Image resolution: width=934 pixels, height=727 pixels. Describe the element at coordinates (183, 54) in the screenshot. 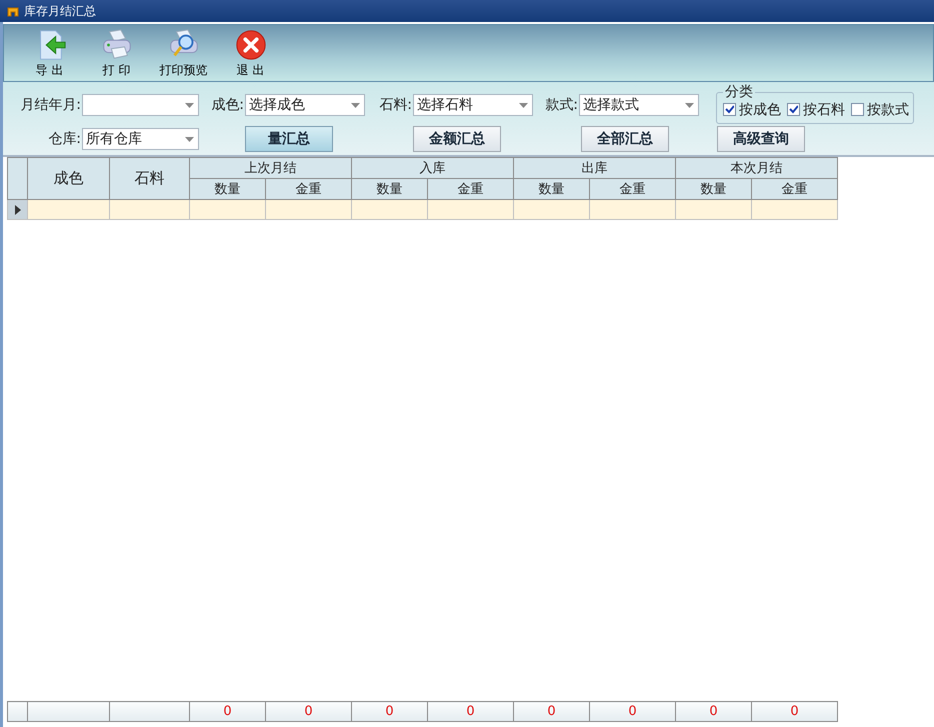

I see `print-preview-button: 打印预览` at that location.